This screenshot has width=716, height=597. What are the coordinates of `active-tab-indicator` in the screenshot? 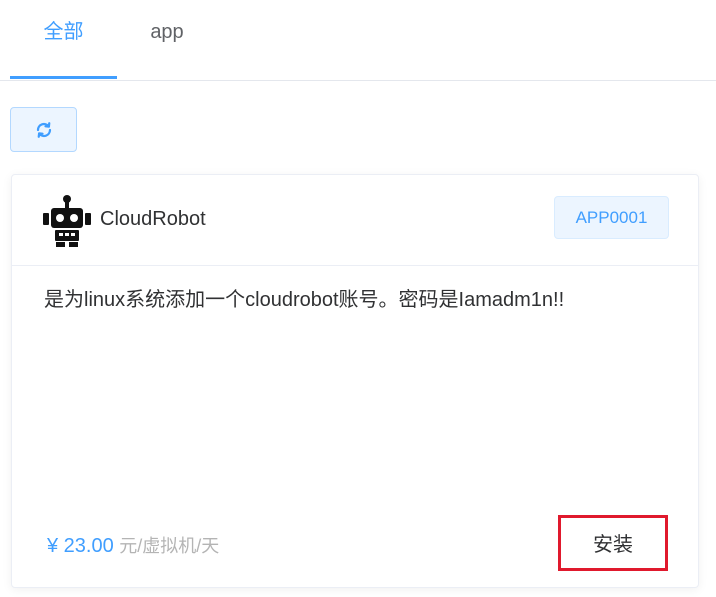 It's located at (63, 77).